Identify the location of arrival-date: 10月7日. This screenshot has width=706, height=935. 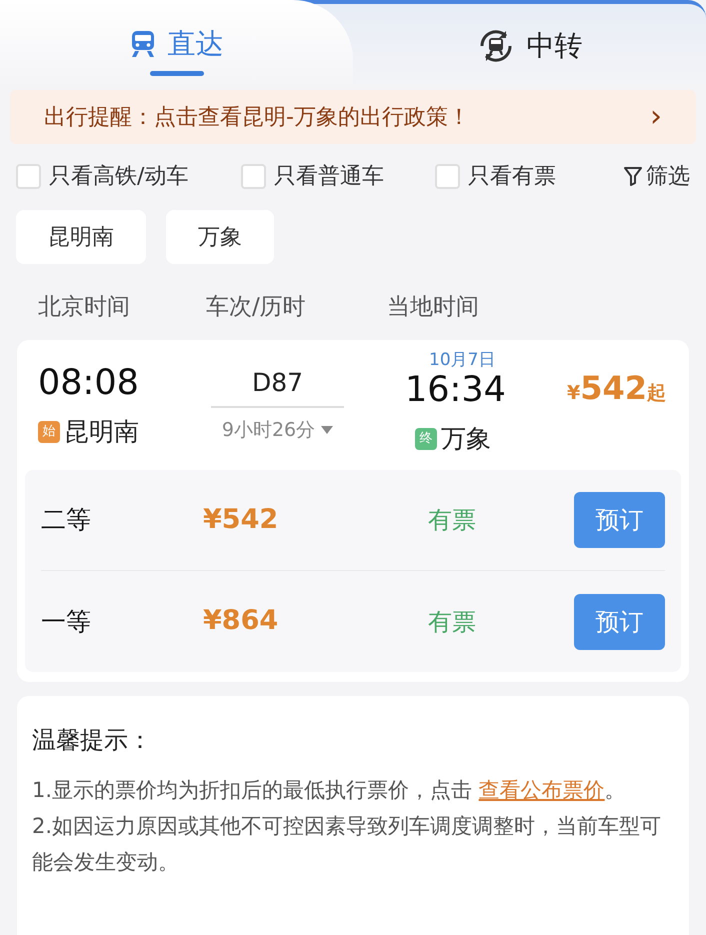
(462, 360).